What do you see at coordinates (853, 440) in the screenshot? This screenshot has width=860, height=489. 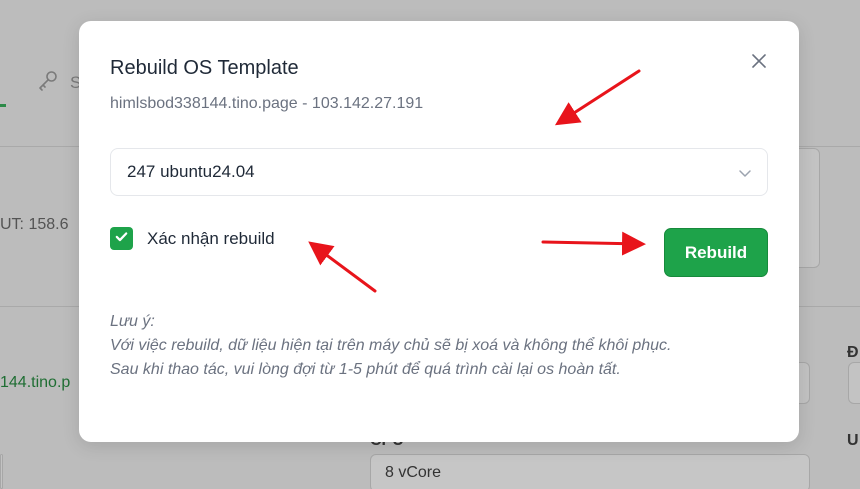 I see `background-field-label: U` at bounding box center [853, 440].